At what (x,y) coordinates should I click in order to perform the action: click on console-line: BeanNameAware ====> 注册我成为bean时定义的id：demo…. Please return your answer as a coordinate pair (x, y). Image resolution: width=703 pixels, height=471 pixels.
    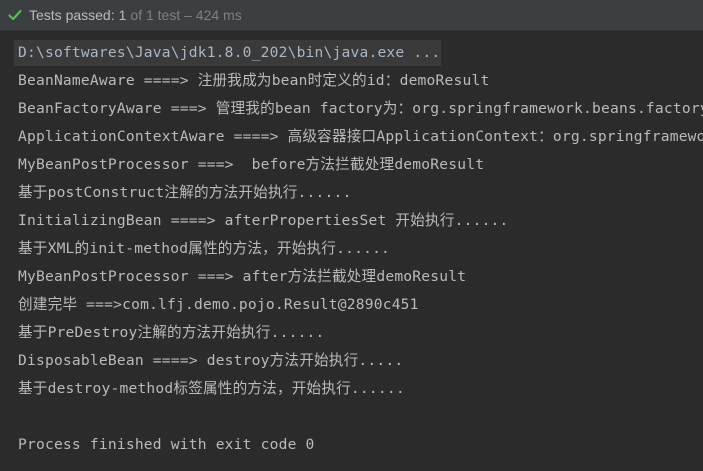
    Looking at the image, I should click on (254, 80).